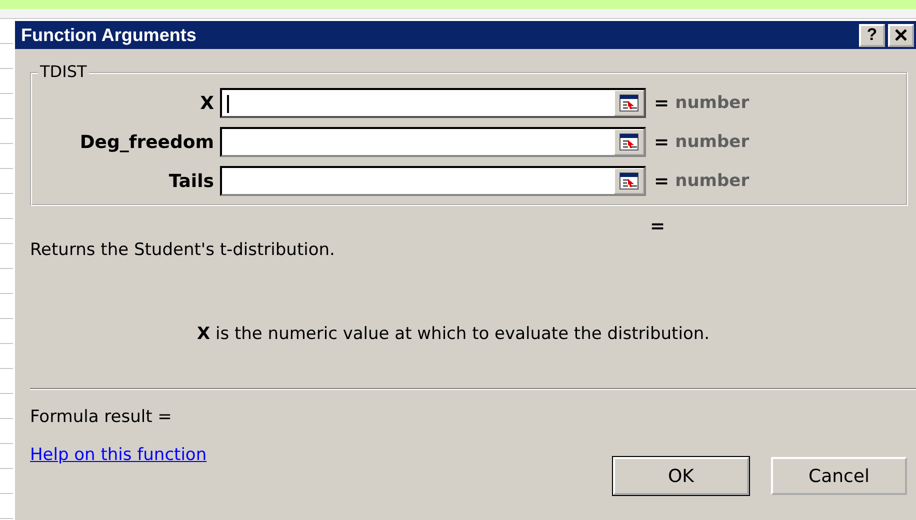  Describe the element at coordinates (228, 104) in the screenshot. I see `text-cursor` at that location.